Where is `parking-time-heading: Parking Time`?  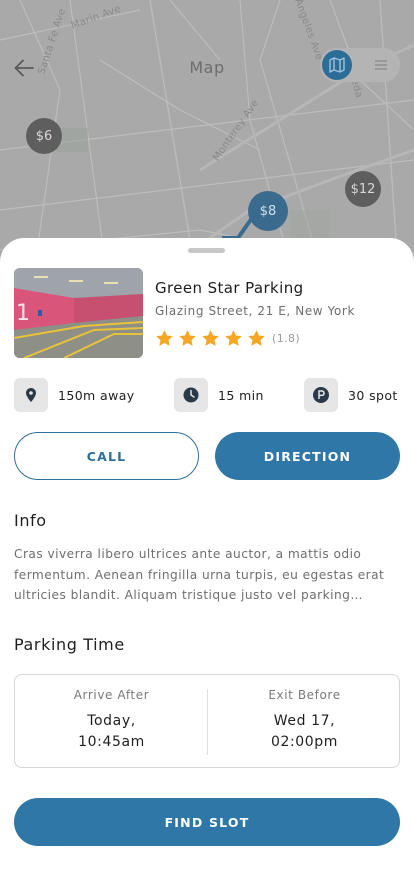
parking-time-heading: Parking Time is located at coordinates (69, 644).